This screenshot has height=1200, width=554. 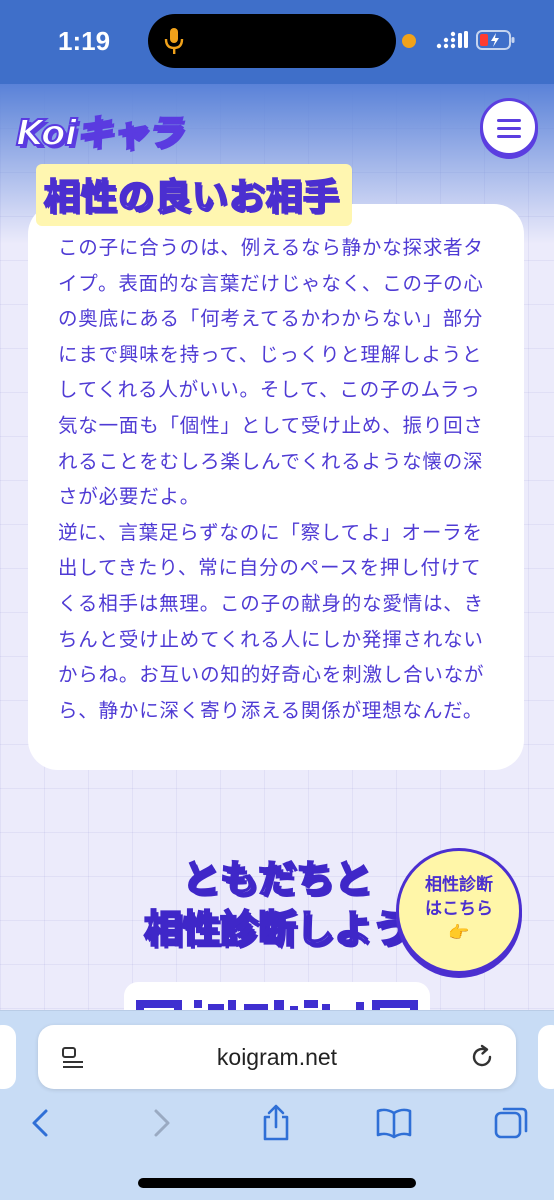 I want to click on status-bar: 1:19, so click(x=277, y=42).